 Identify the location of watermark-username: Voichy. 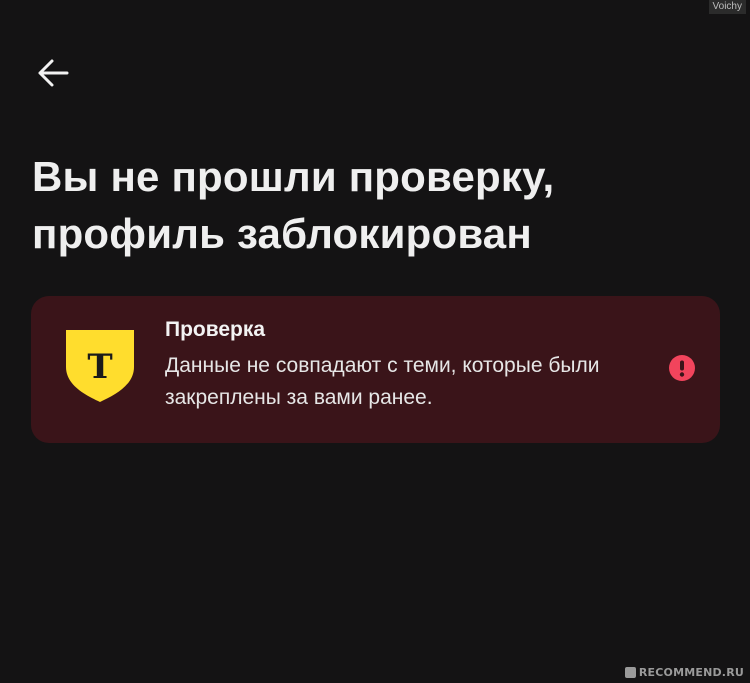
(727, 7).